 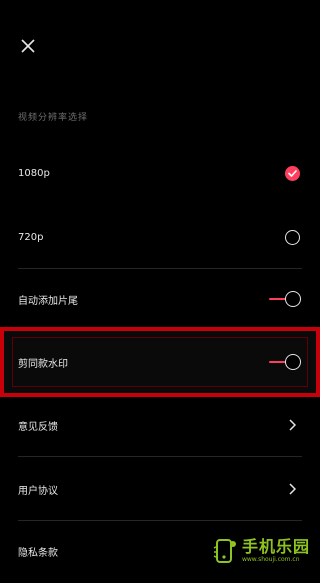 What do you see at coordinates (160, 362) in the screenshot?
I see `capcut-watermark-row: 剪同款水印` at bounding box center [160, 362].